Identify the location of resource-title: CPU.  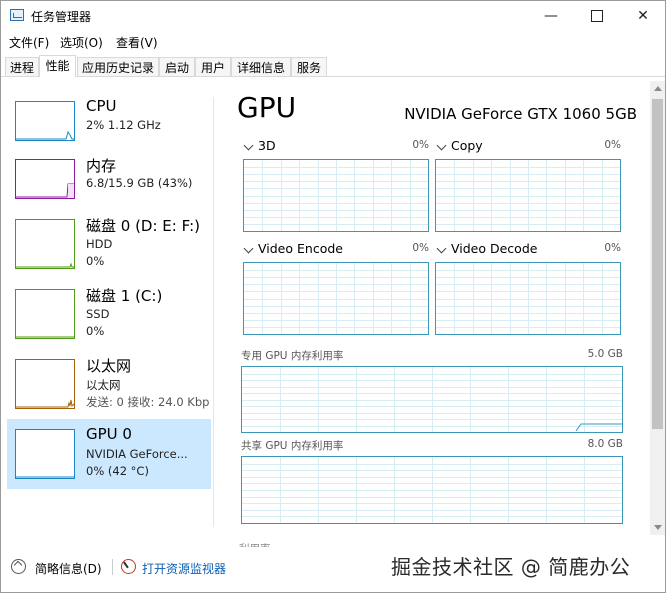
(101, 106).